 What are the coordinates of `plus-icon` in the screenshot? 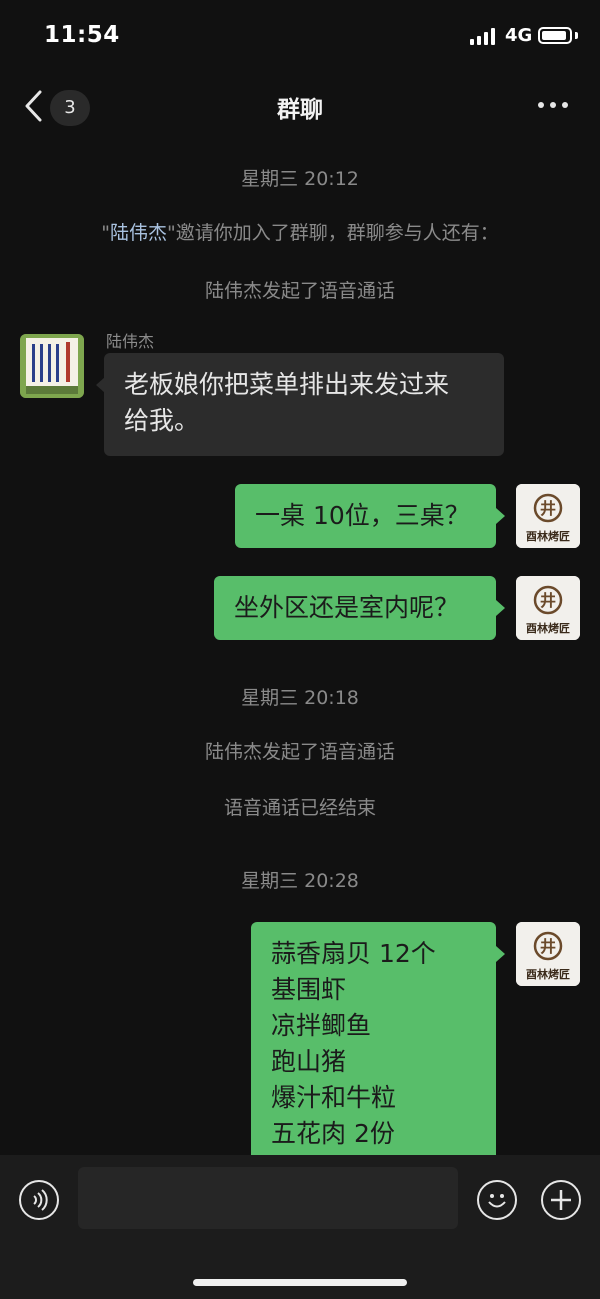 It's located at (561, 1200).